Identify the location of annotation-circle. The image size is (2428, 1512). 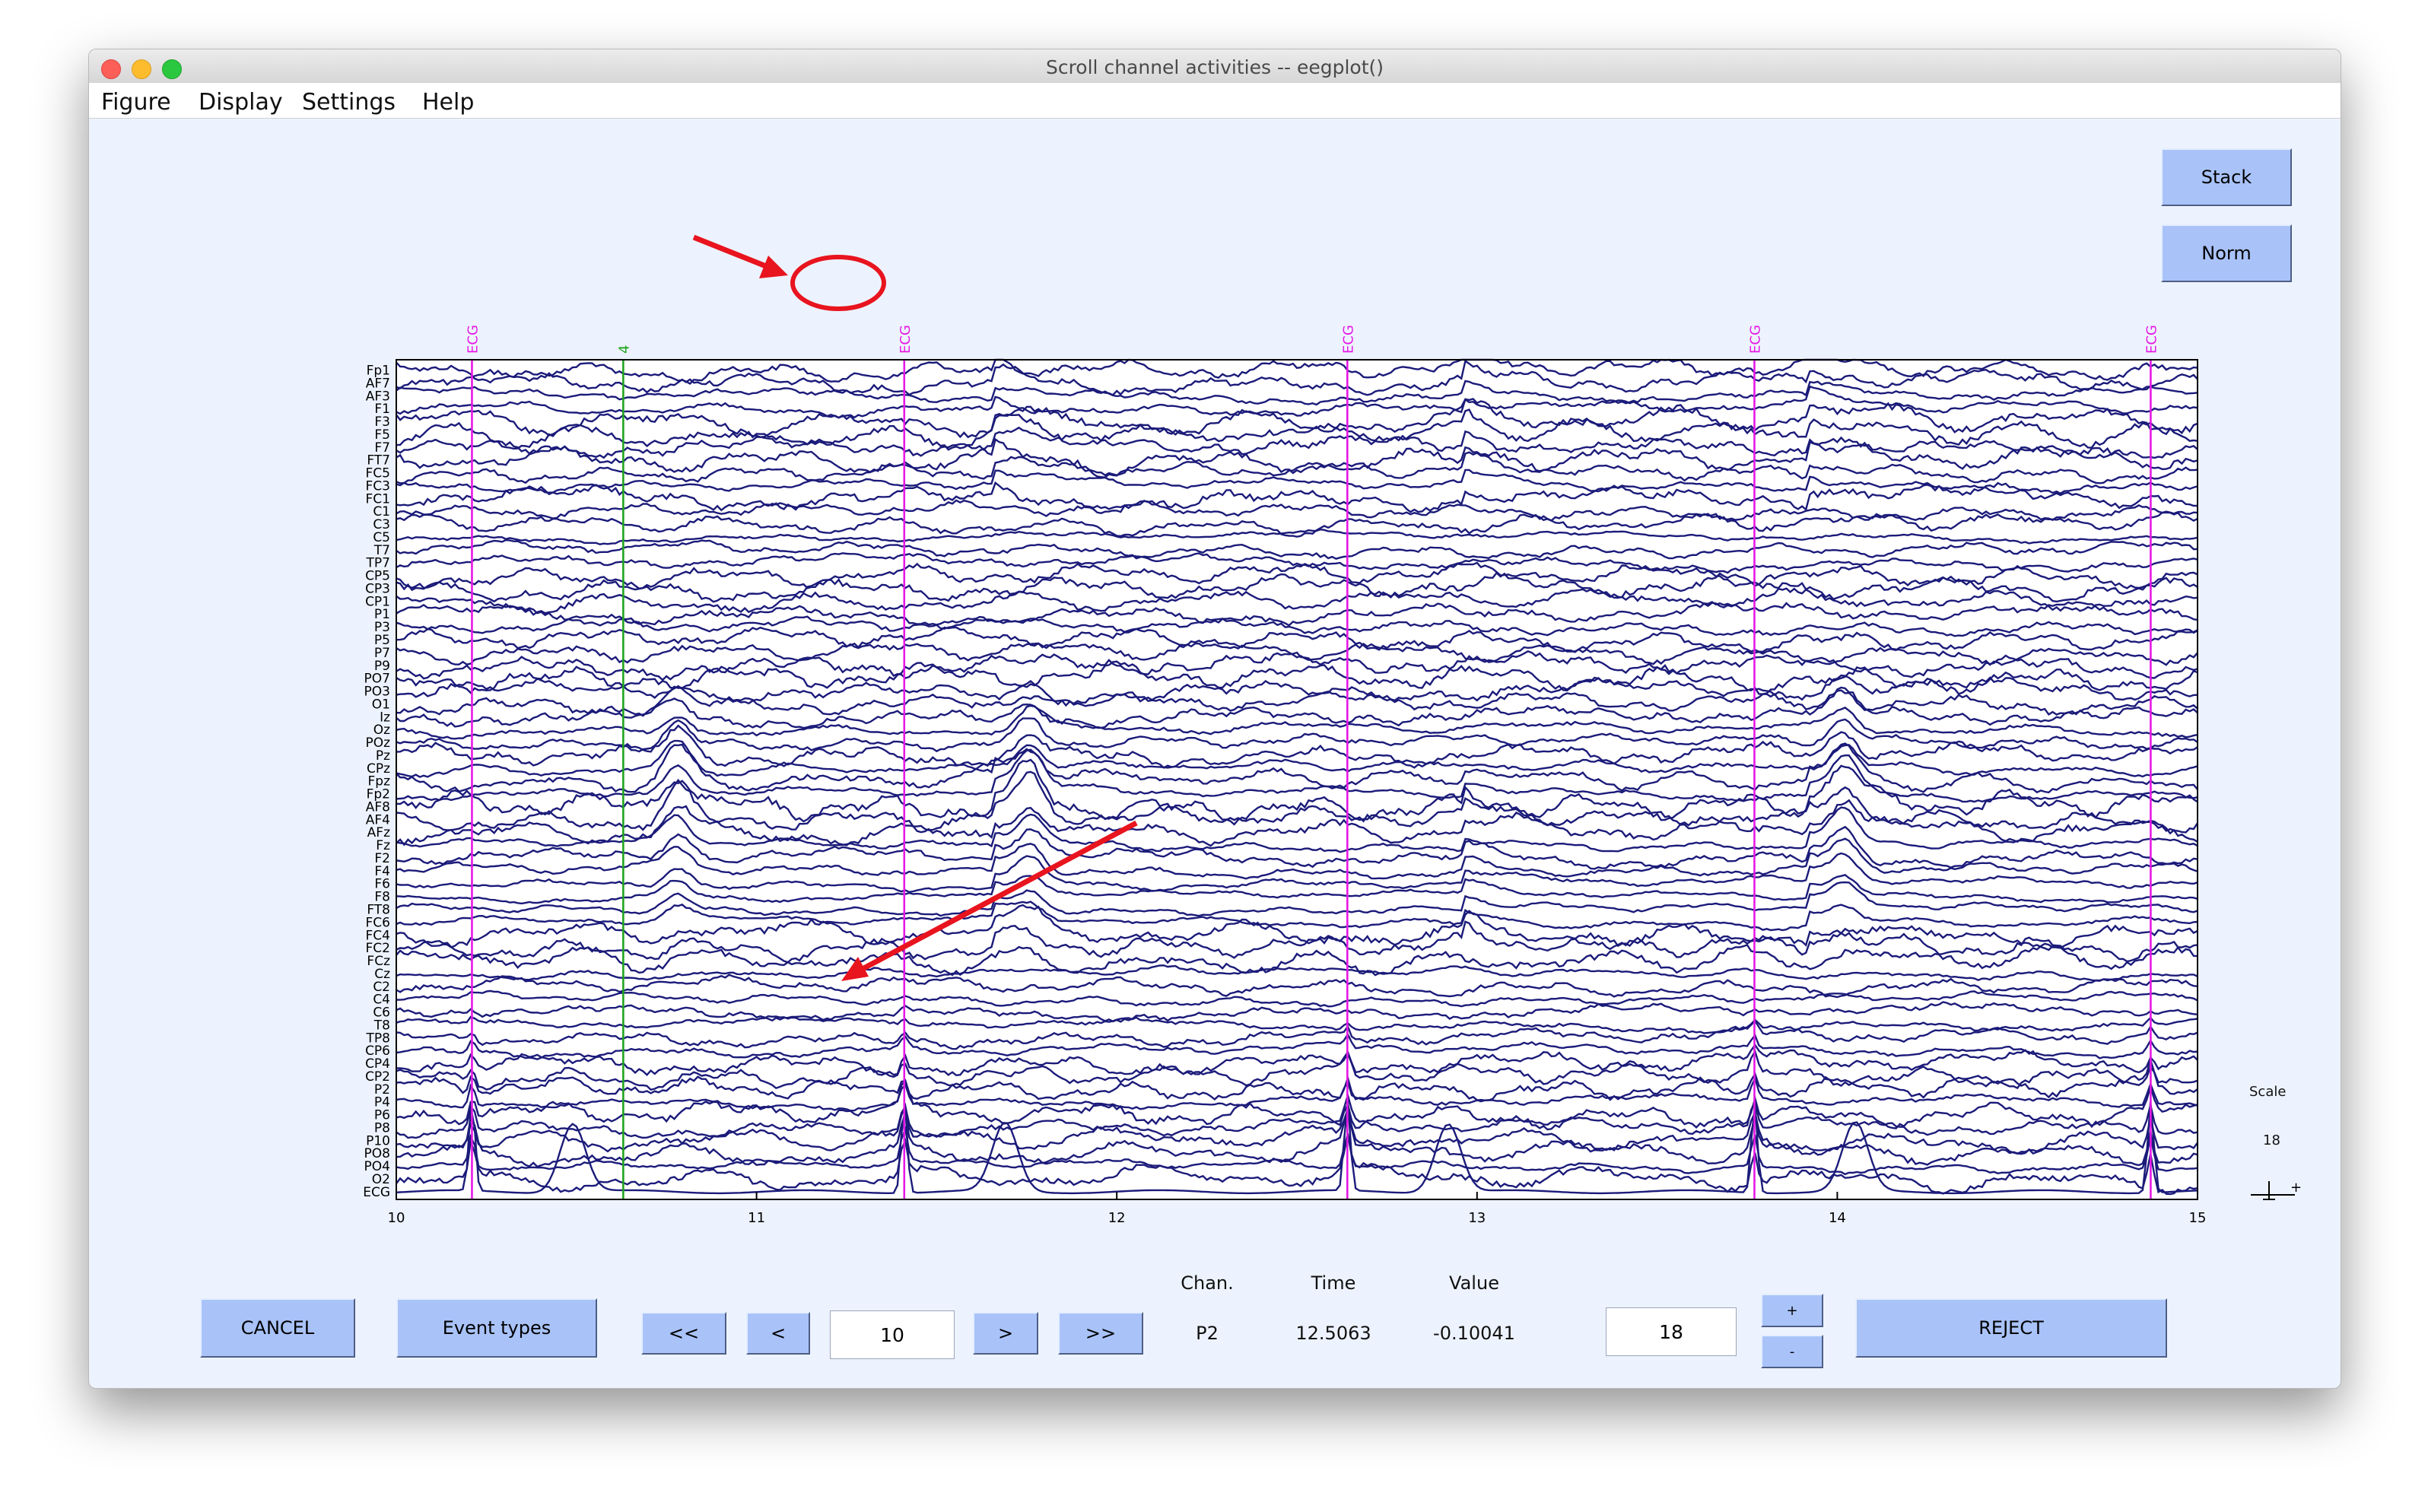
(838, 283).